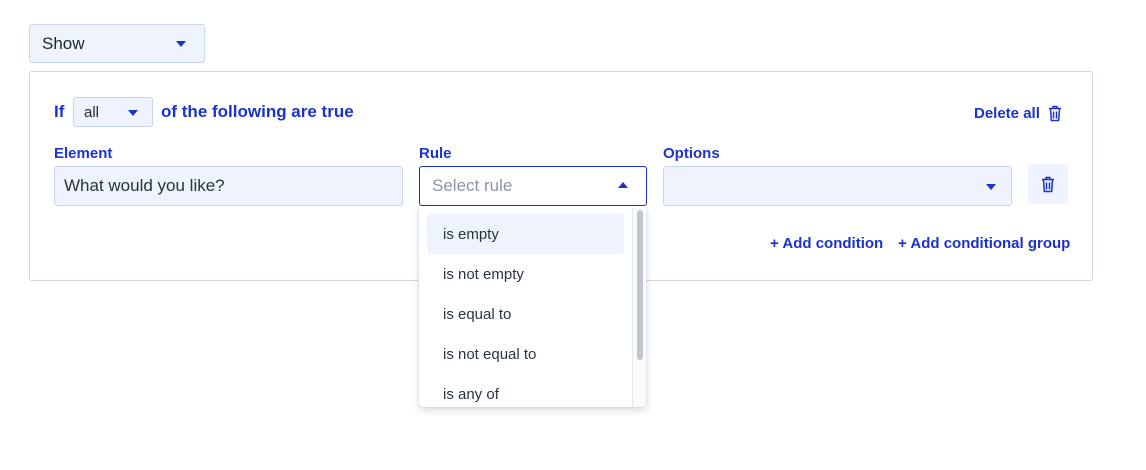 The image size is (1146, 470). I want to click on element-column-label: Element, so click(83, 153).